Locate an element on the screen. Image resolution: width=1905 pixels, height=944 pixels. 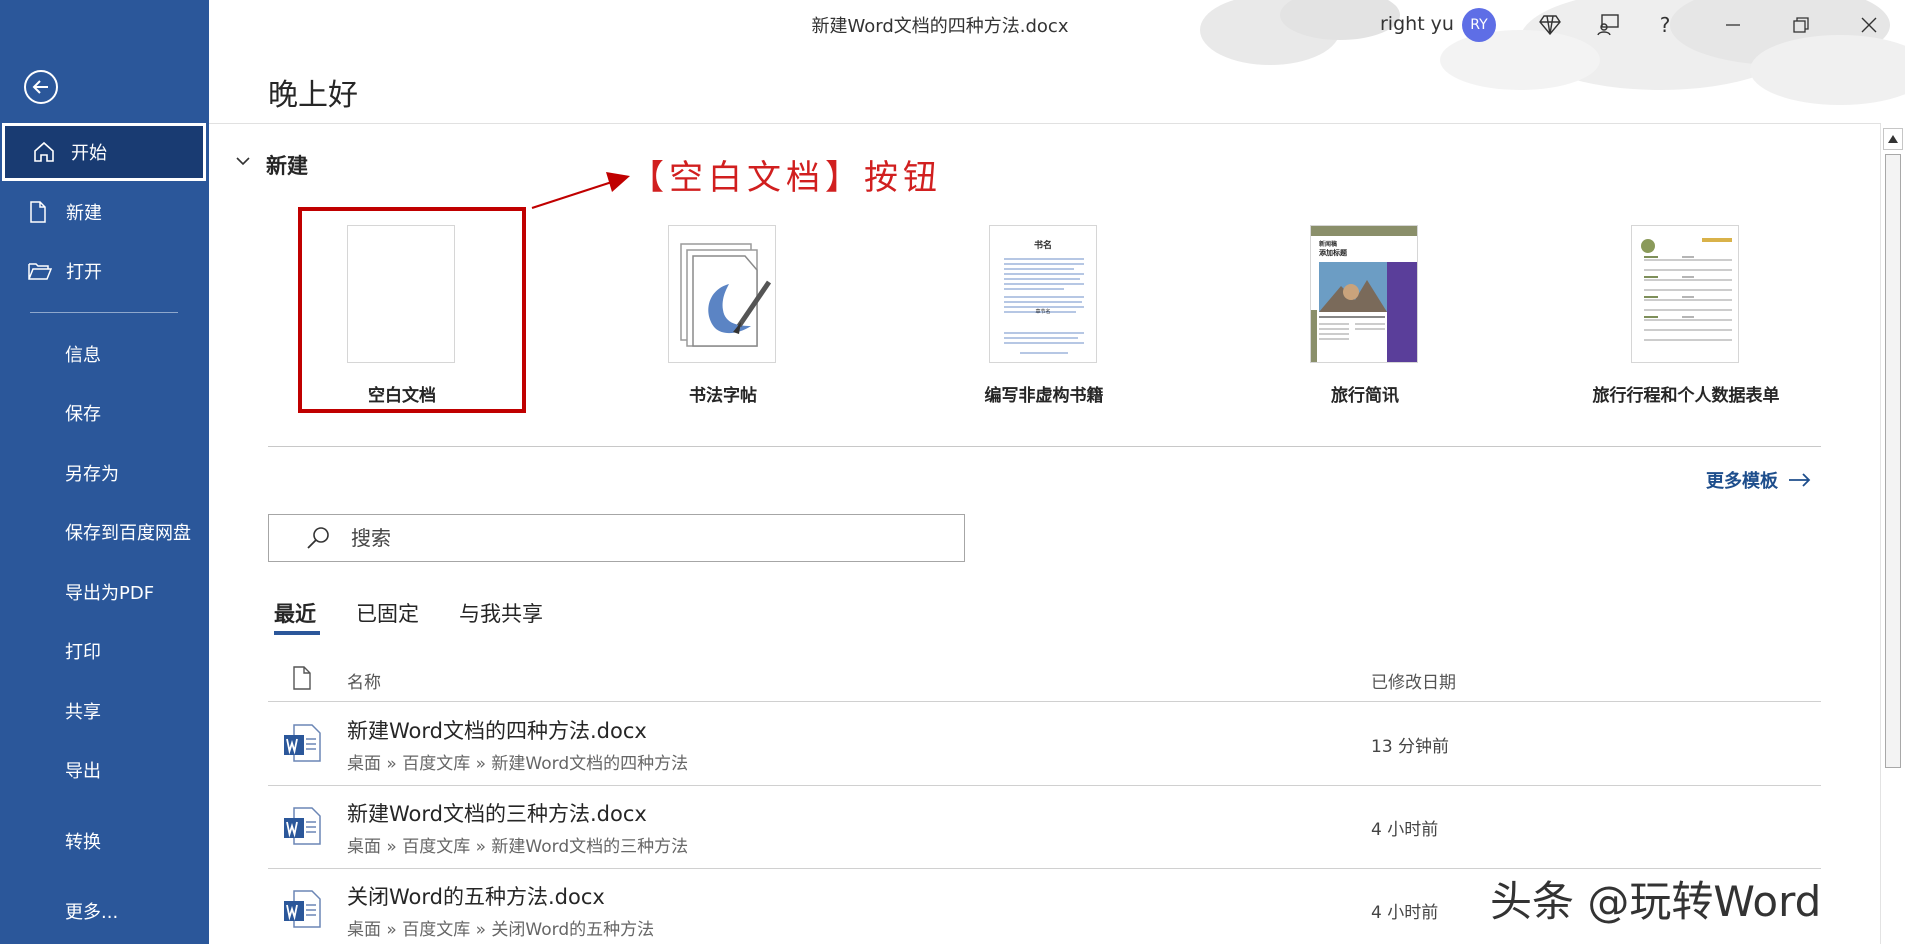
tab-recent: 最近 is located at coordinates (295, 613).